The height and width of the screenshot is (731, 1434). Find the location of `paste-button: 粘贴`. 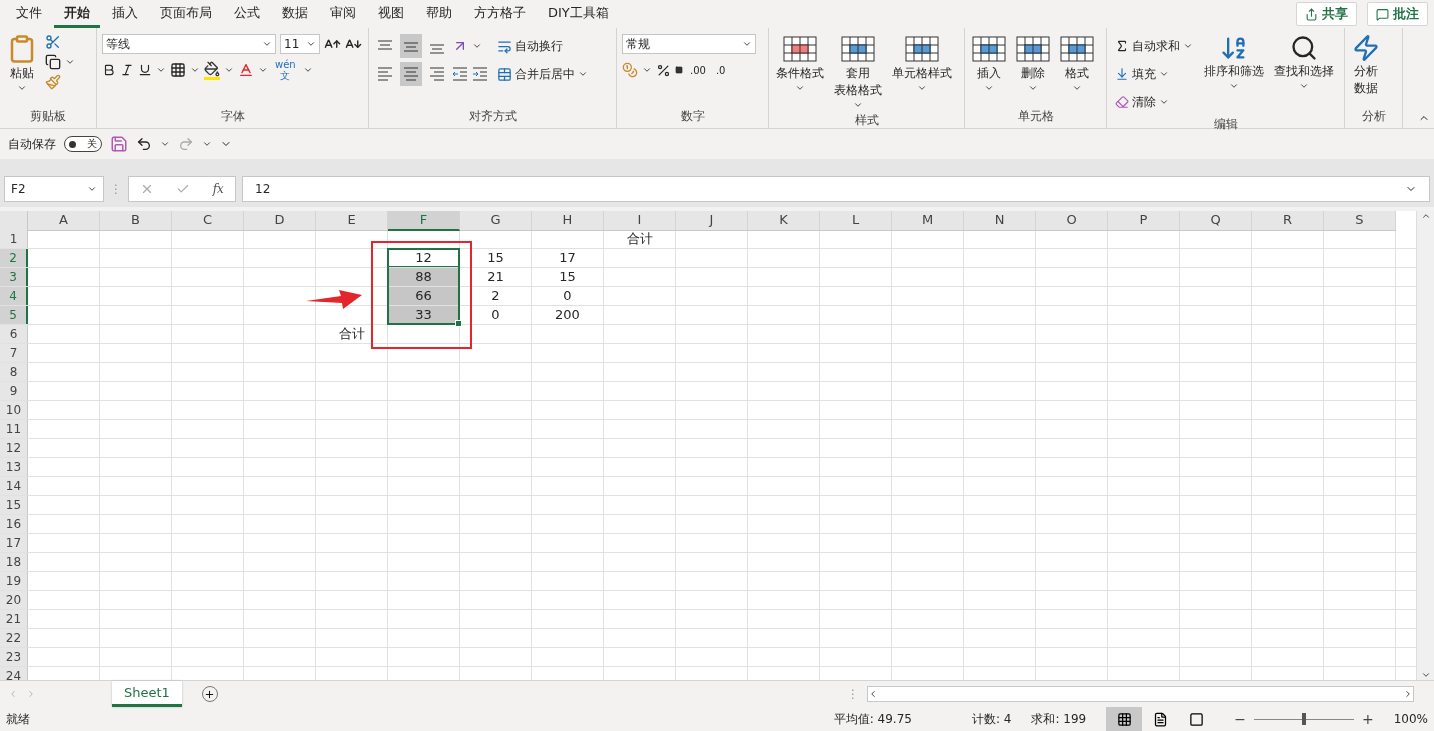

paste-button: 粘贴 is located at coordinates (22, 63).